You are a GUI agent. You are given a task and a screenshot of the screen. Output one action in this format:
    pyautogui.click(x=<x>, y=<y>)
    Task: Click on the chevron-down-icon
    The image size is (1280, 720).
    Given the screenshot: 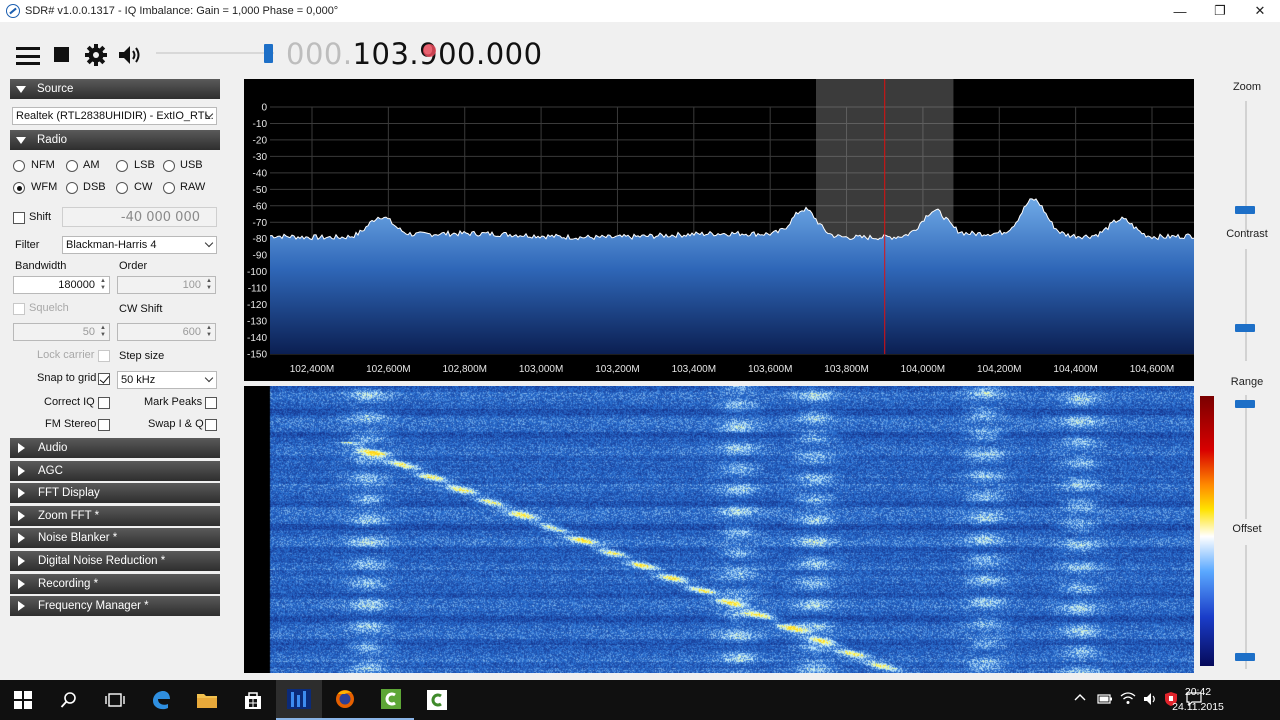 What is the action you would take?
    pyautogui.click(x=209, y=378)
    